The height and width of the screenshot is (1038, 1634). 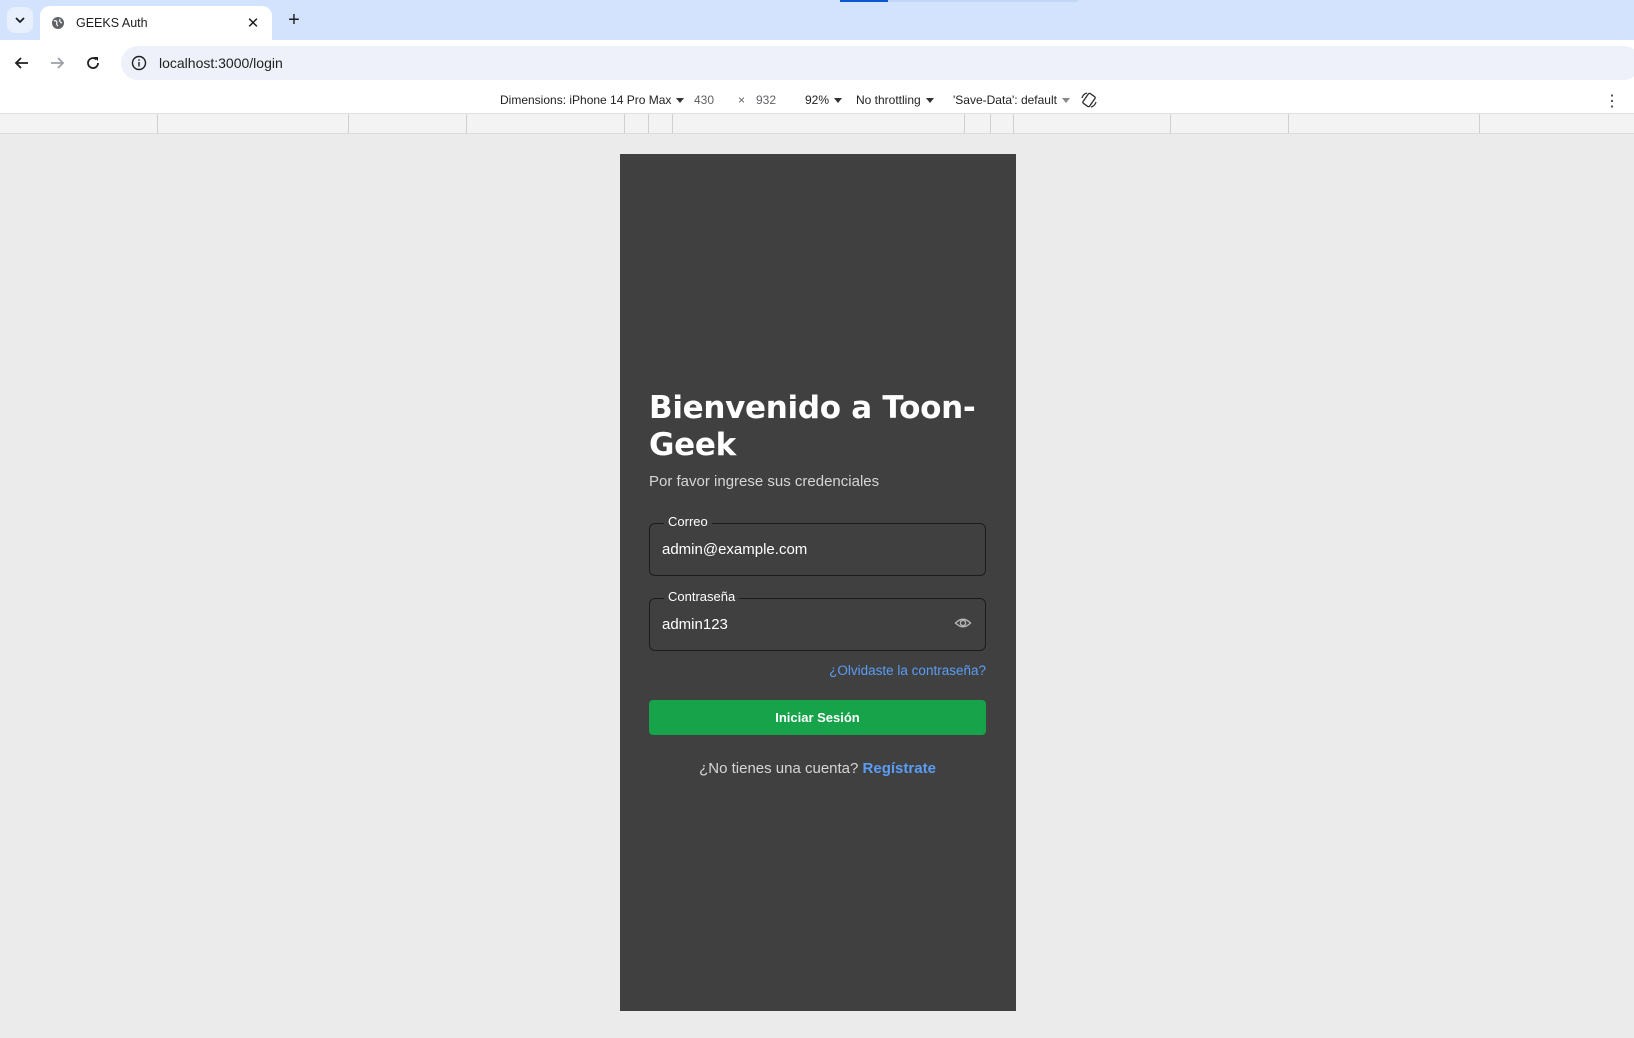 I want to click on back-button, so click(x=22, y=63).